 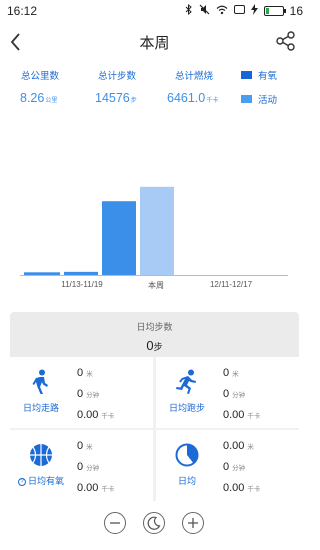 What do you see at coordinates (41, 382) in the screenshot?
I see `walking-icon` at bounding box center [41, 382].